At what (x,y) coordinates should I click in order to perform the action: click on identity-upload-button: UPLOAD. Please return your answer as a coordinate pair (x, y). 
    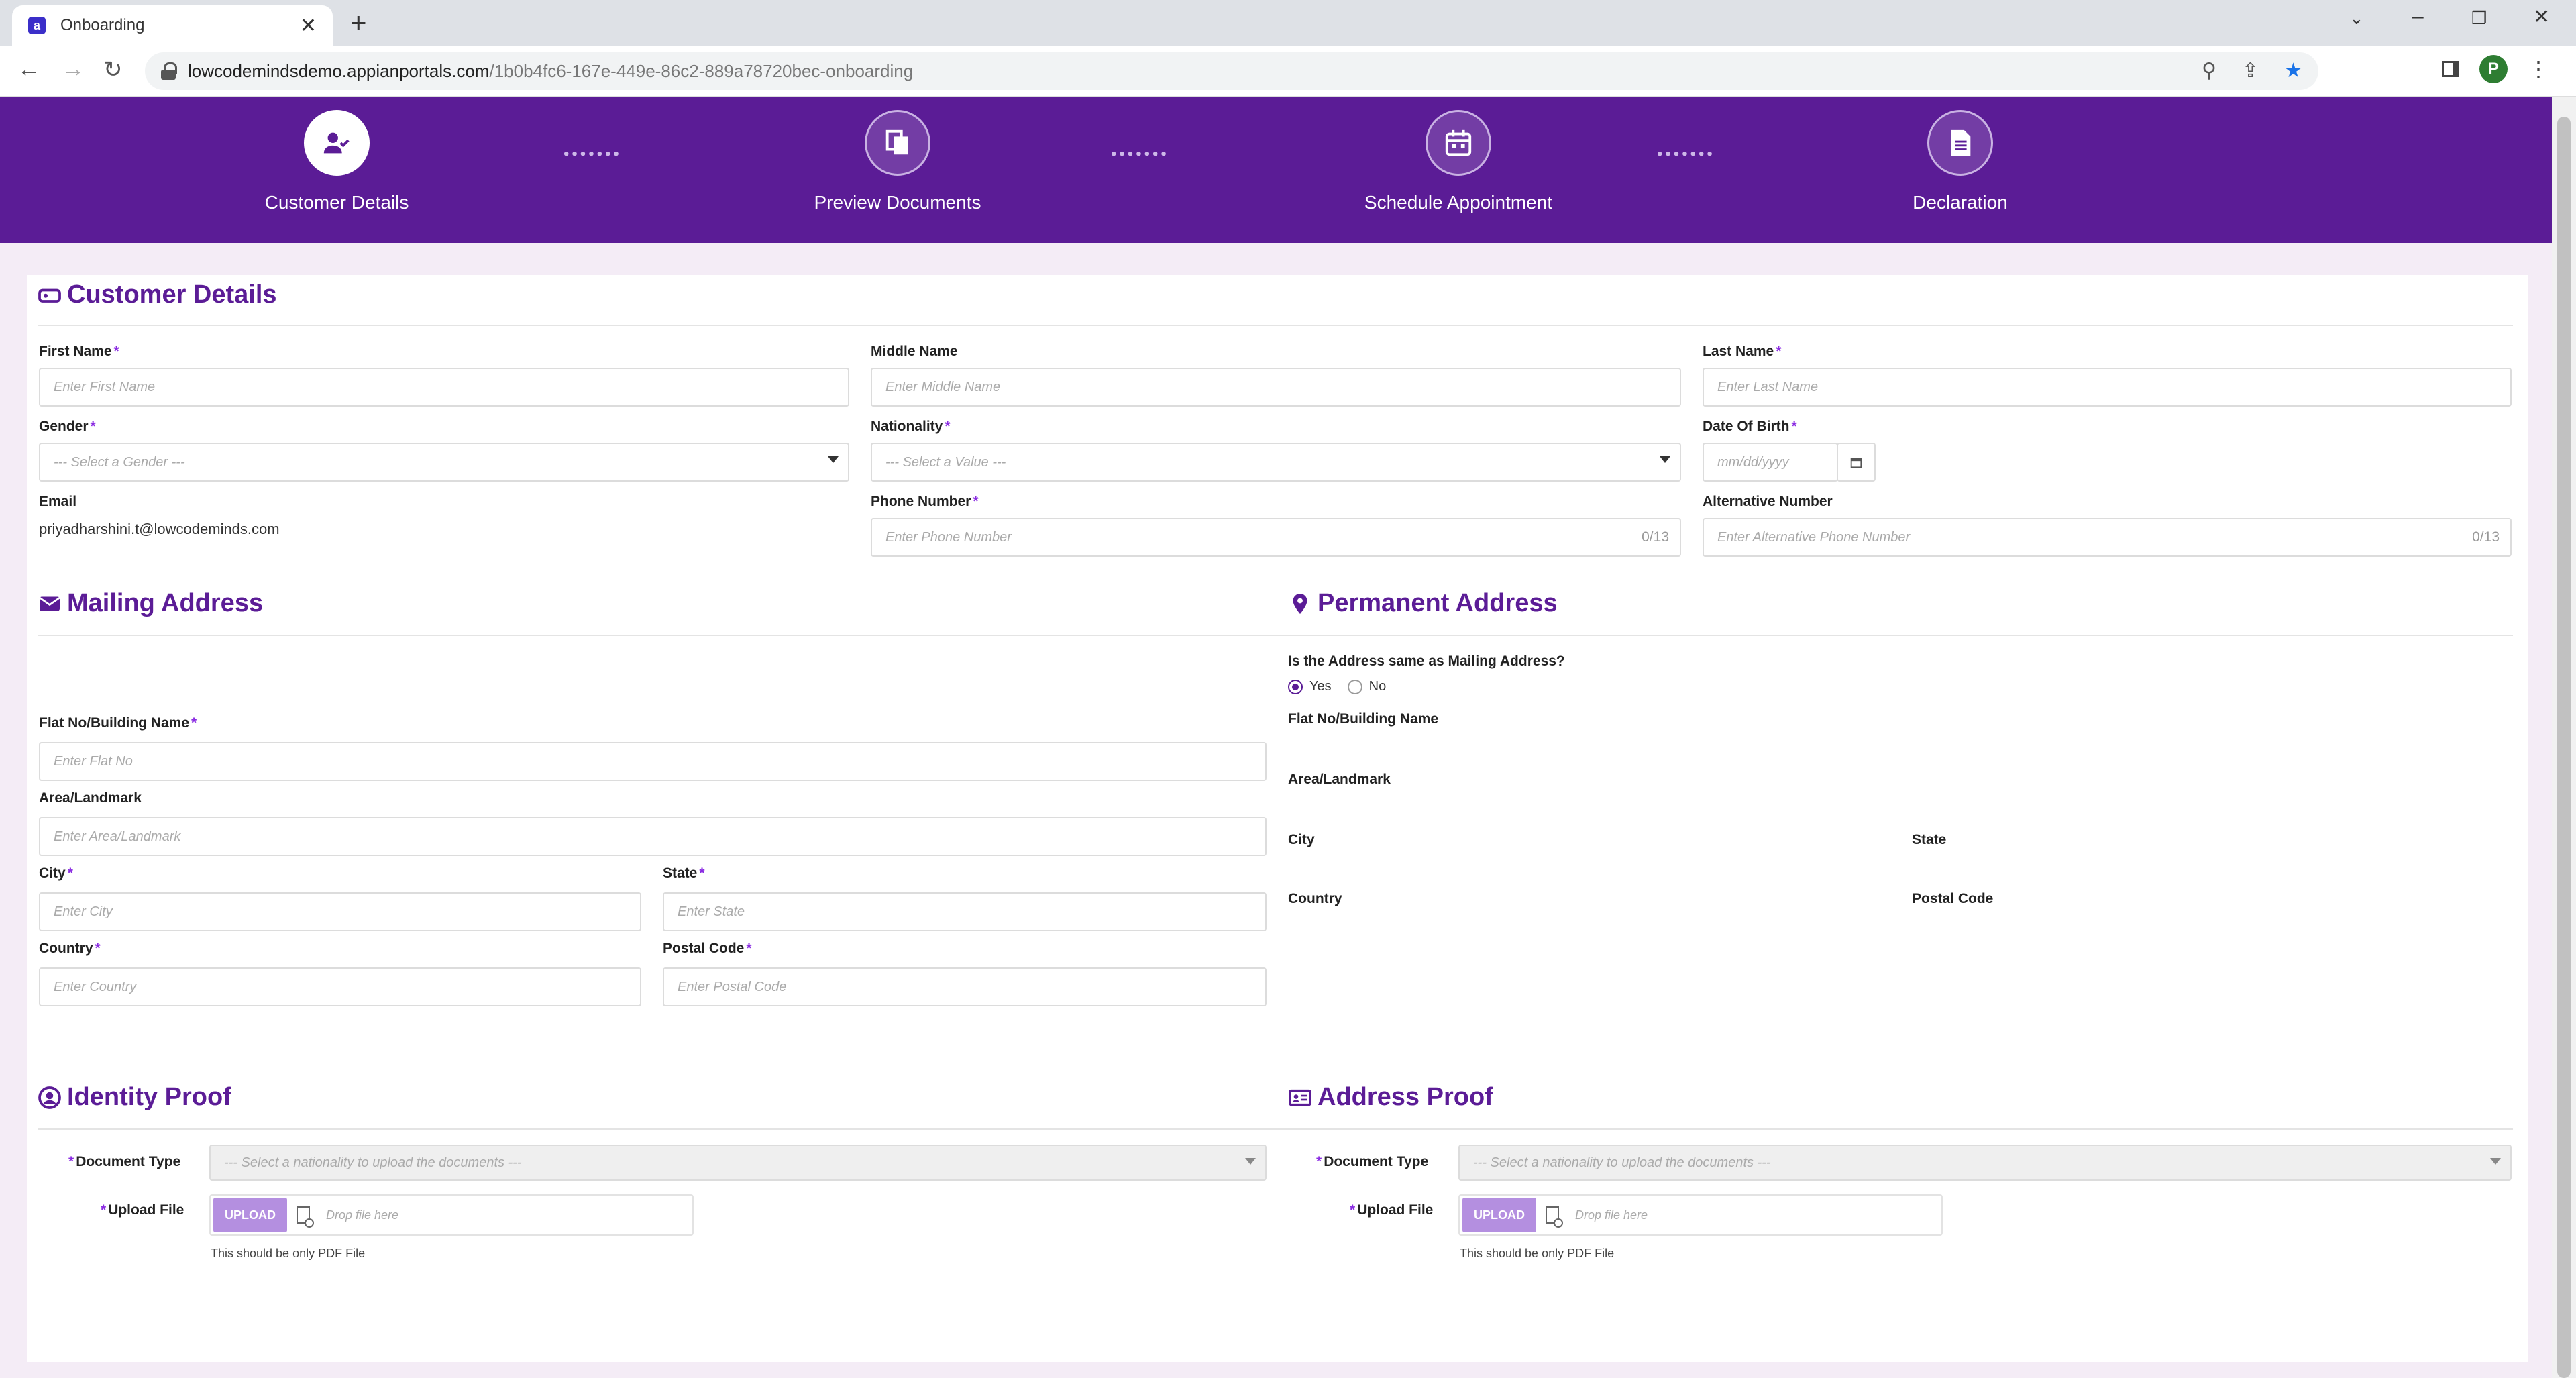
    Looking at the image, I should click on (250, 1215).